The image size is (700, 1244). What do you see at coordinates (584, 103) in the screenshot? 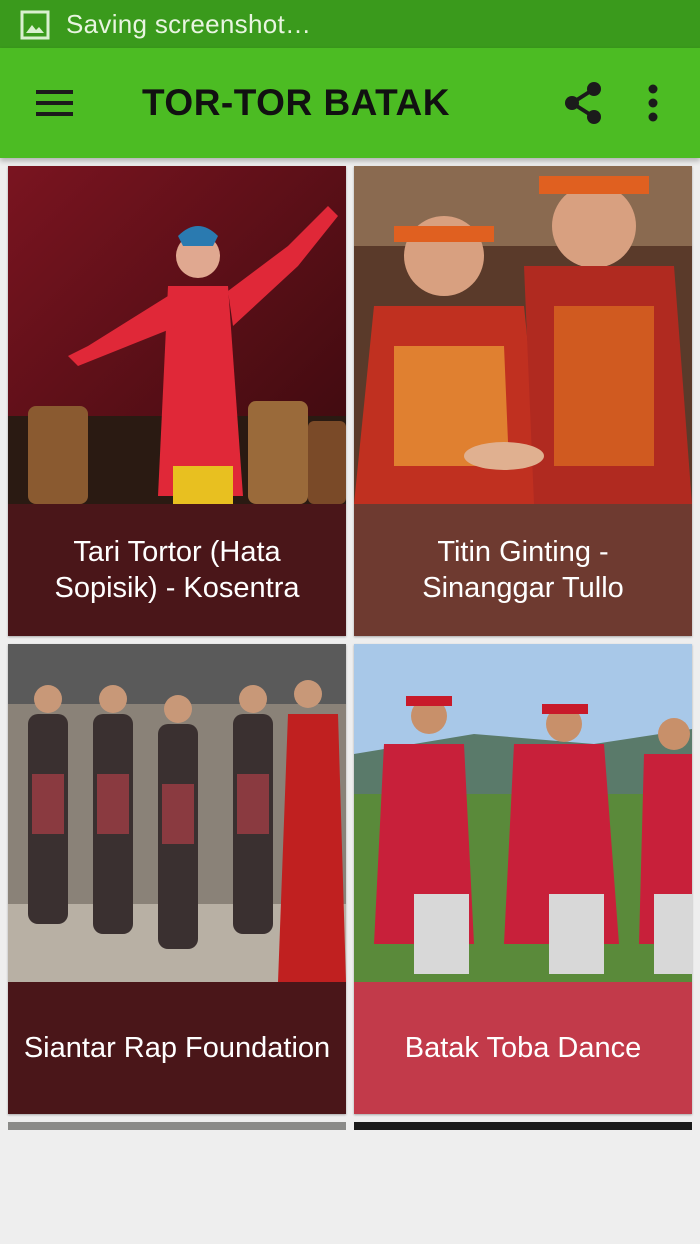
I see `share-icon` at bounding box center [584, 103].